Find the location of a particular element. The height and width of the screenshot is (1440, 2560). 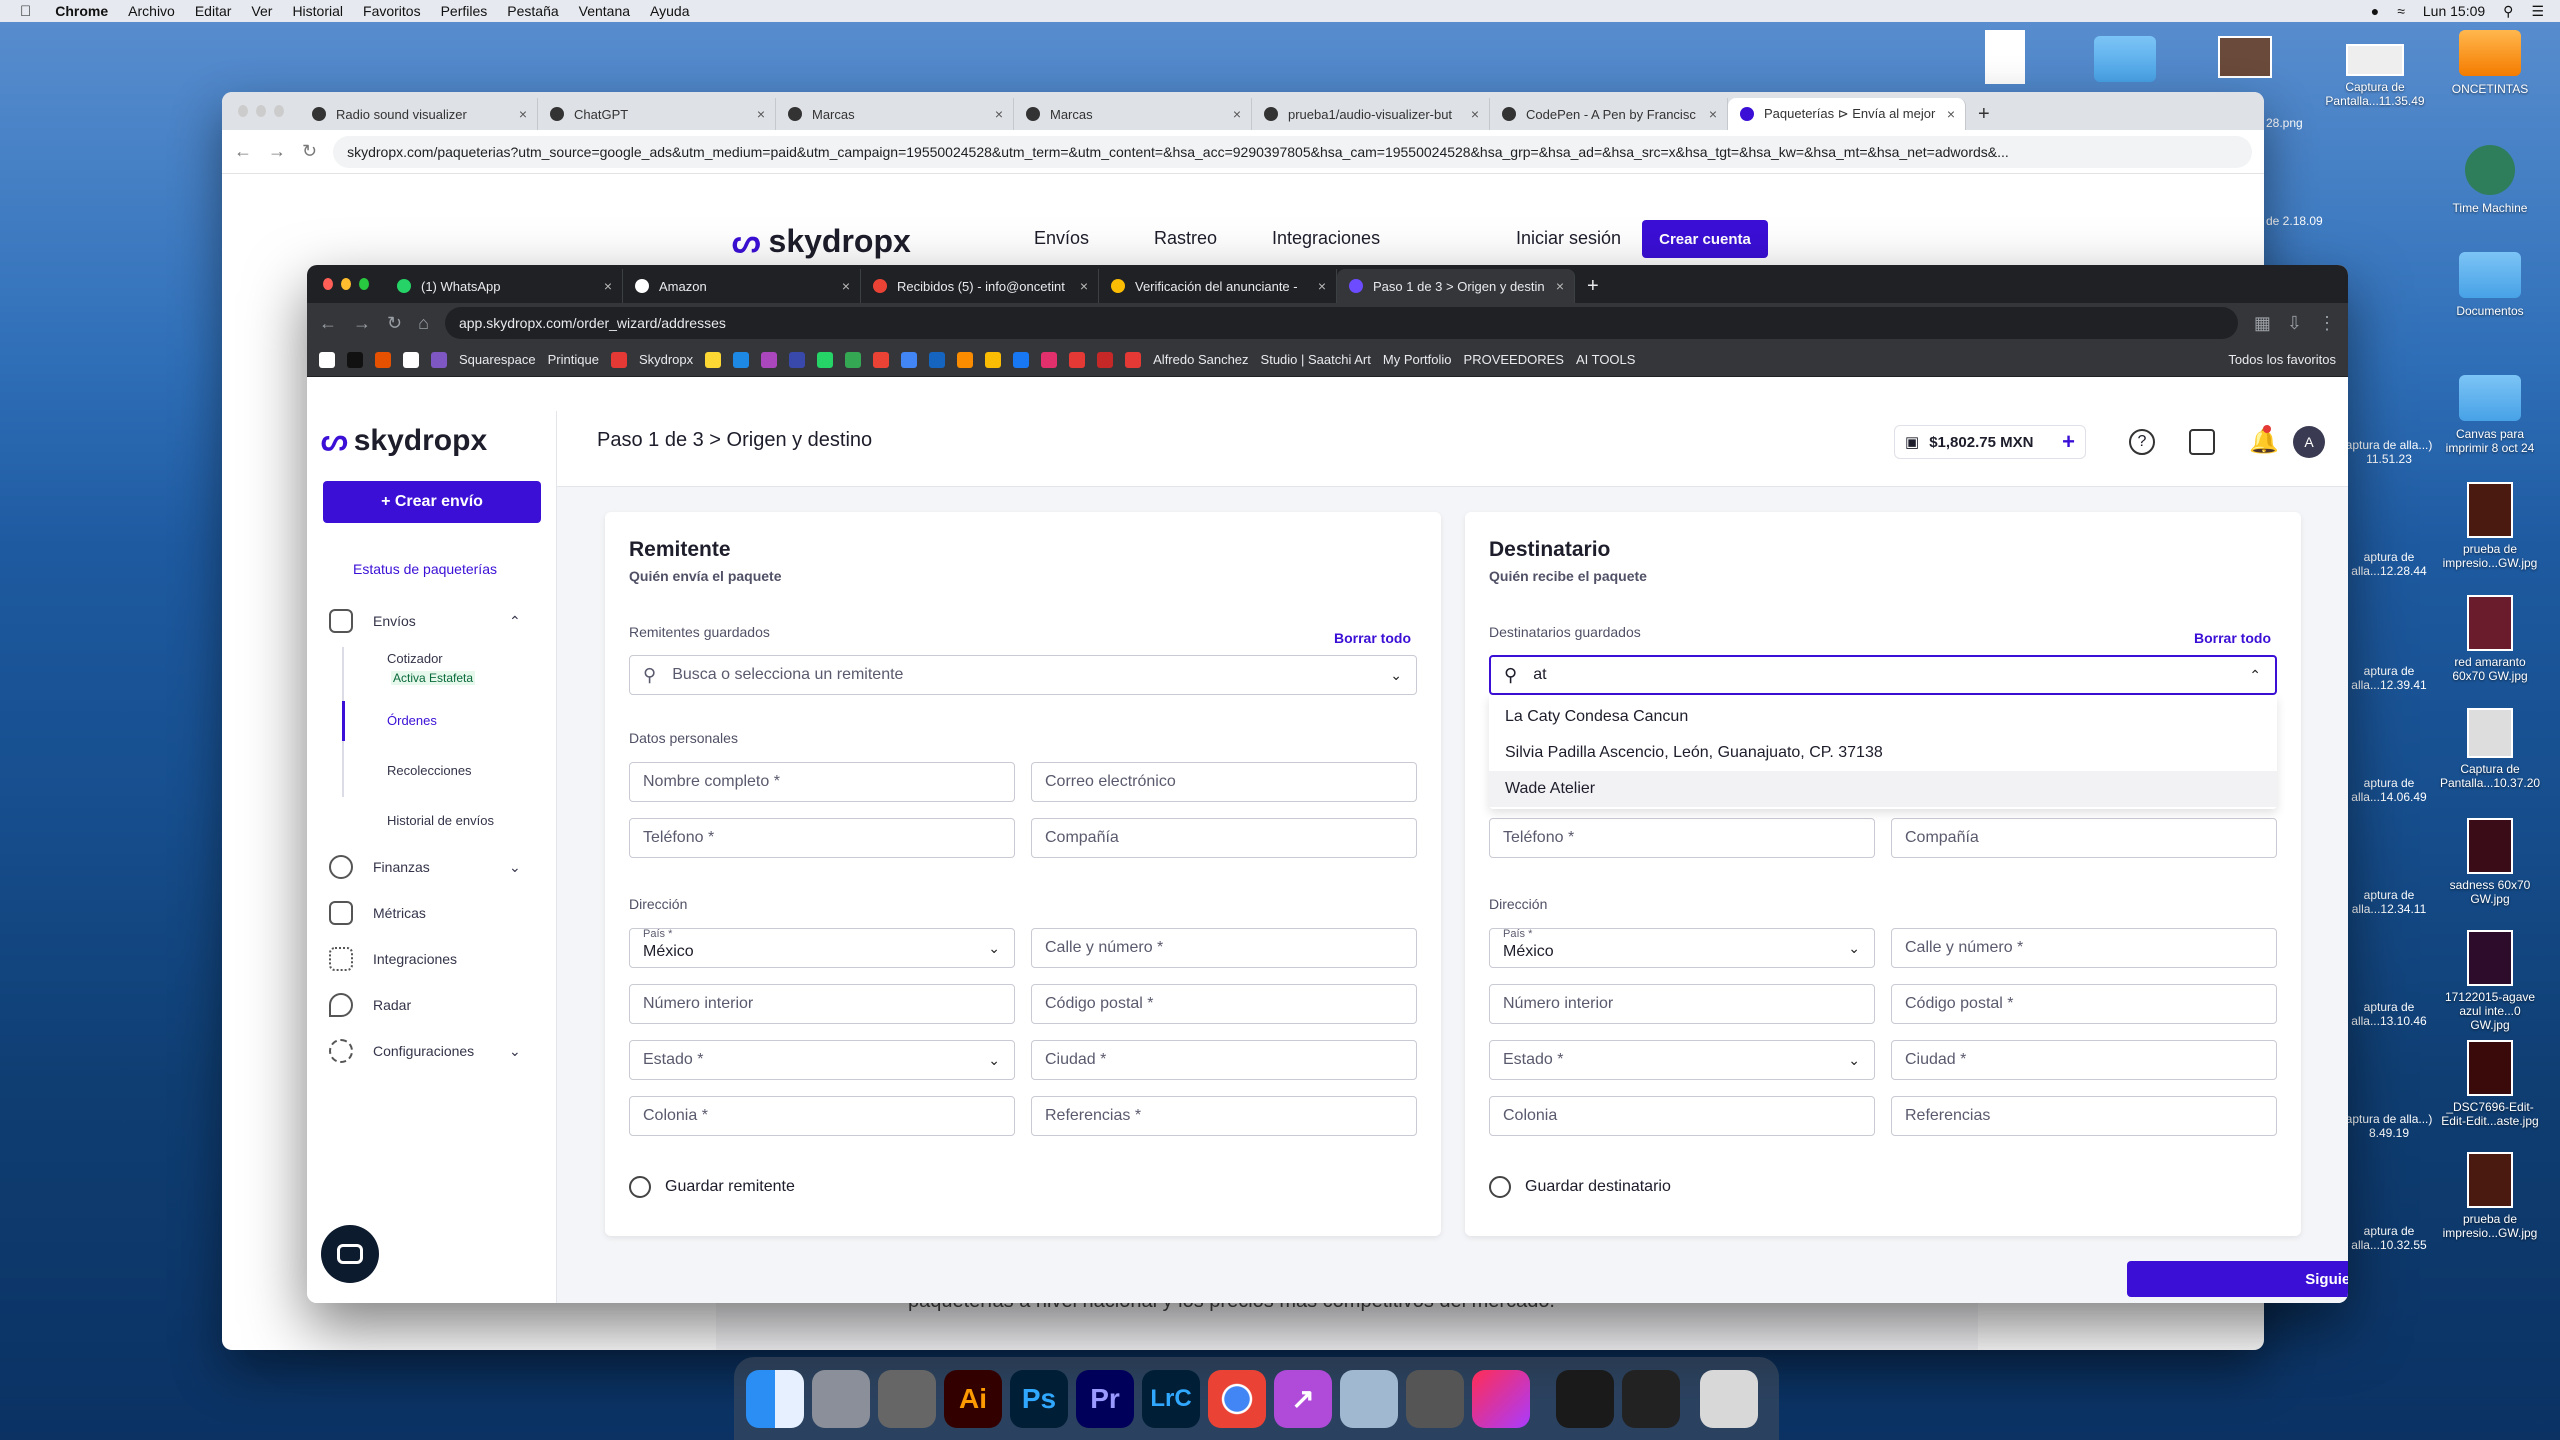

menu-pestana: Pestaña is located at coordinates (532, 11).